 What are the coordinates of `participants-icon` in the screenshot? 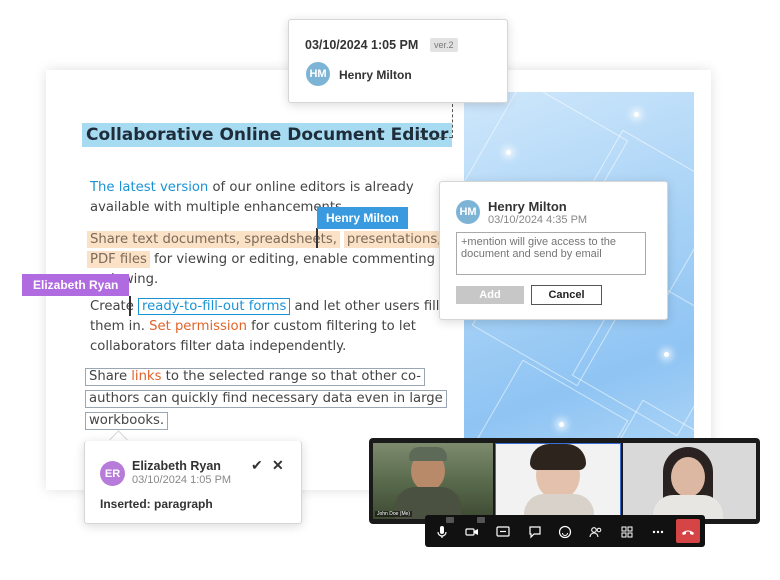 It's located at (596, 532).